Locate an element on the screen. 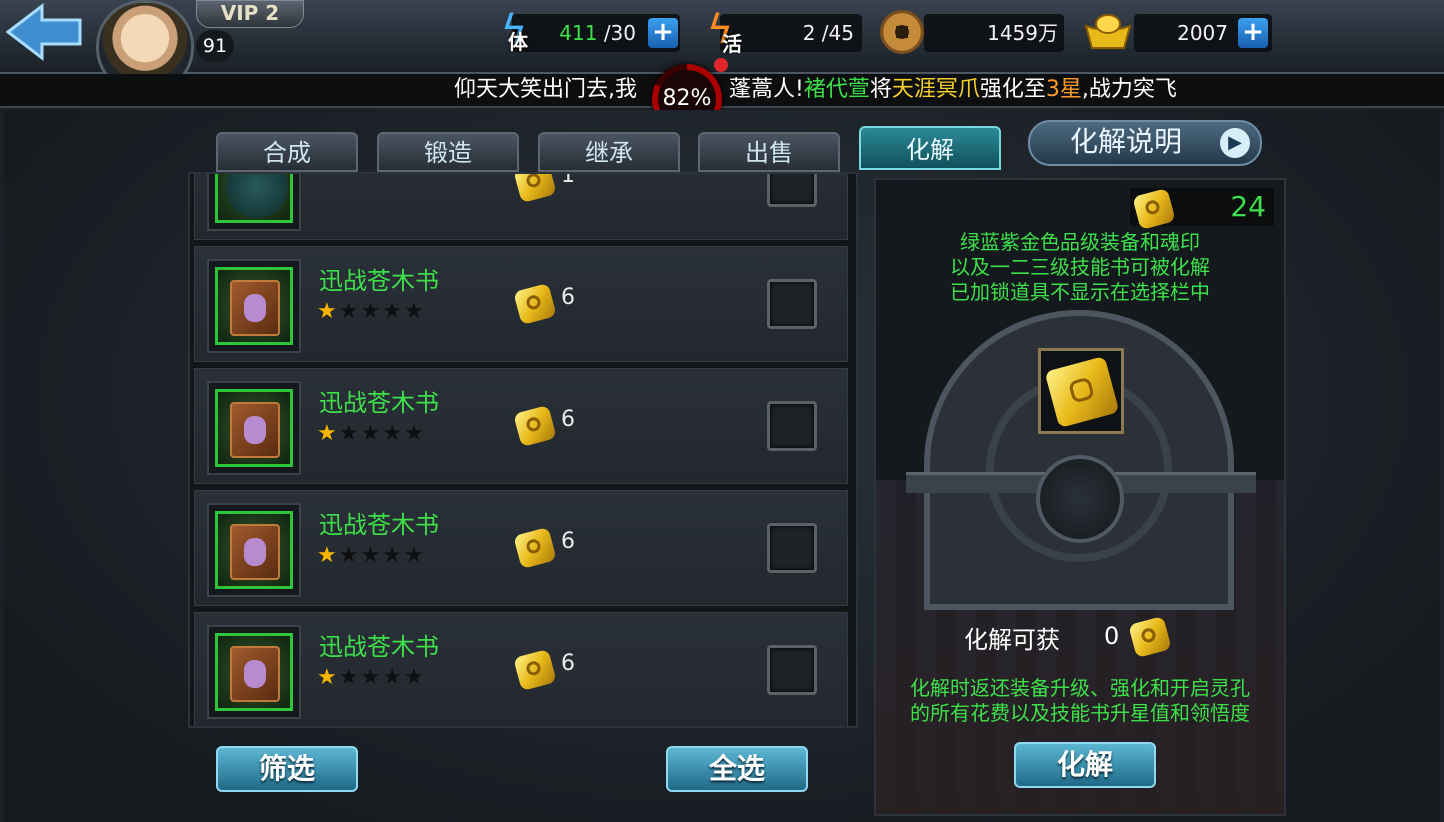  add-stamina-button: + is located at coordinates (663, 33).